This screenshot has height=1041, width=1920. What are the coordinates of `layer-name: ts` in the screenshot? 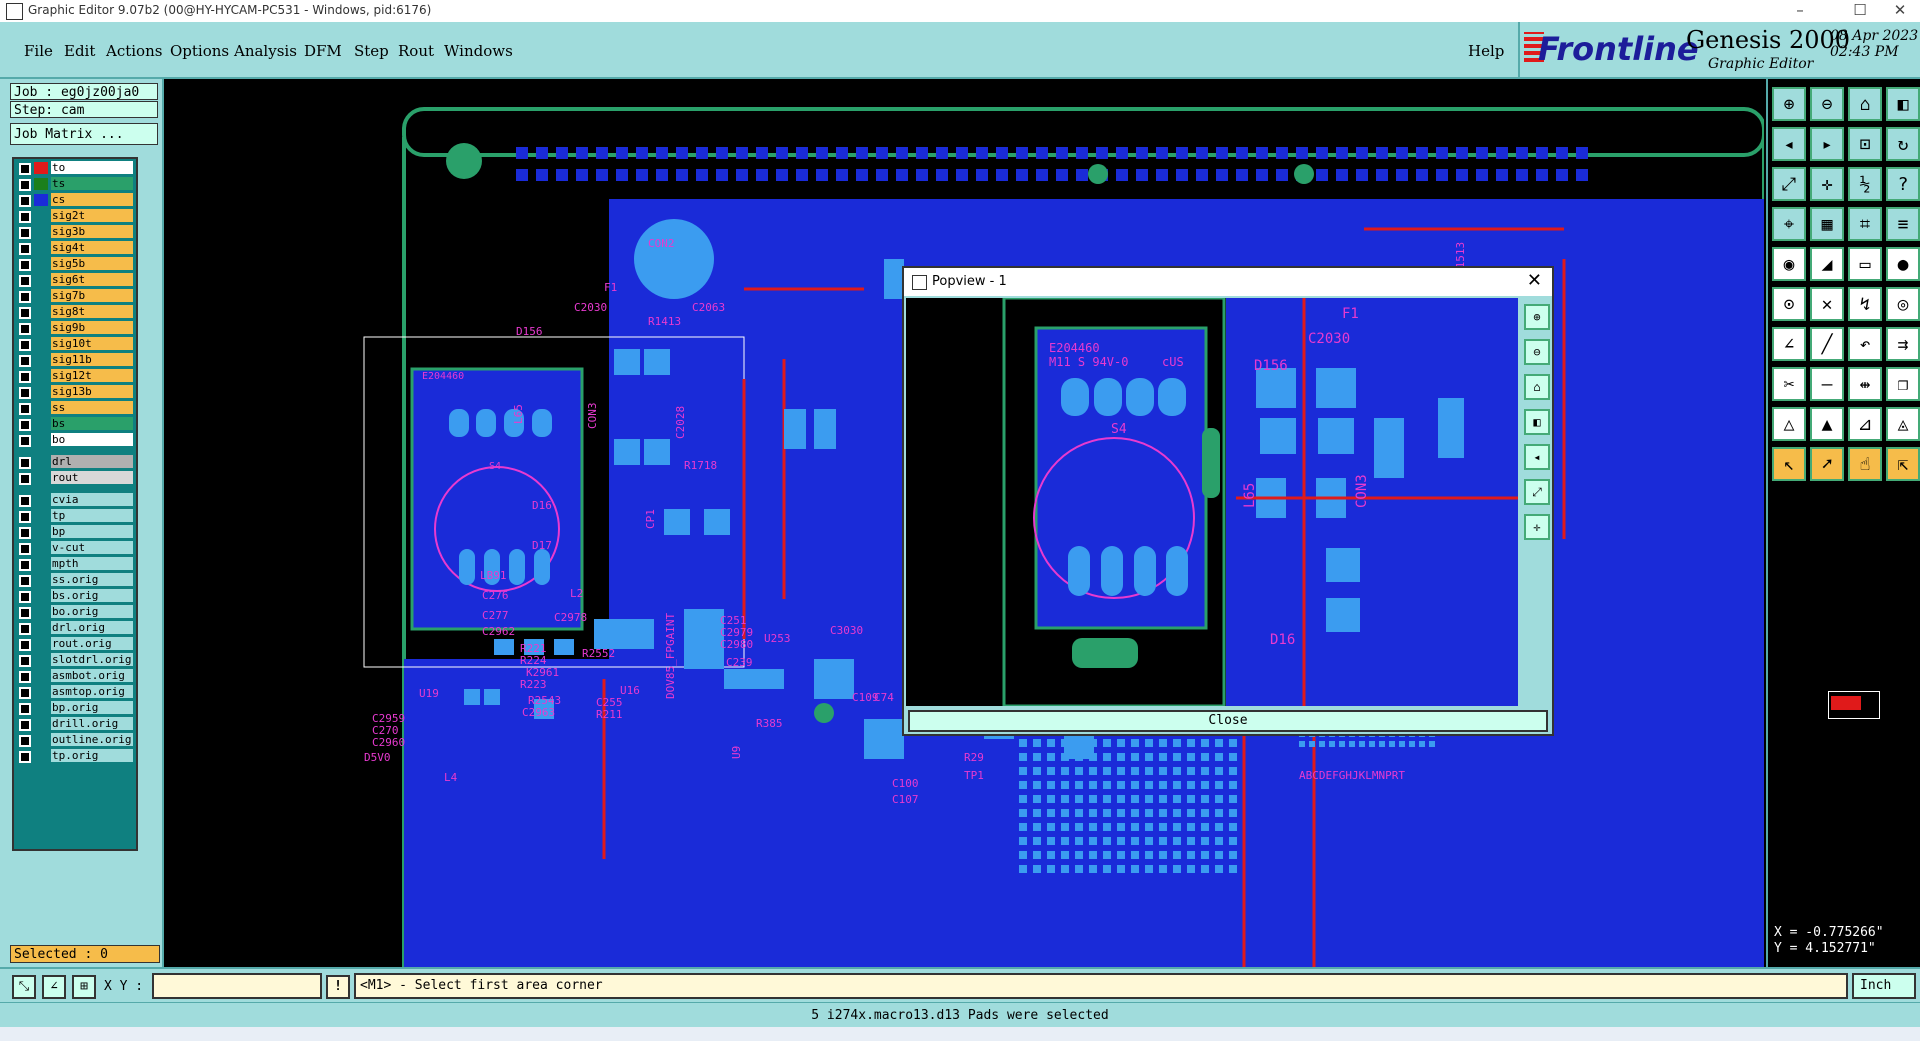 It's located at (92, 183).